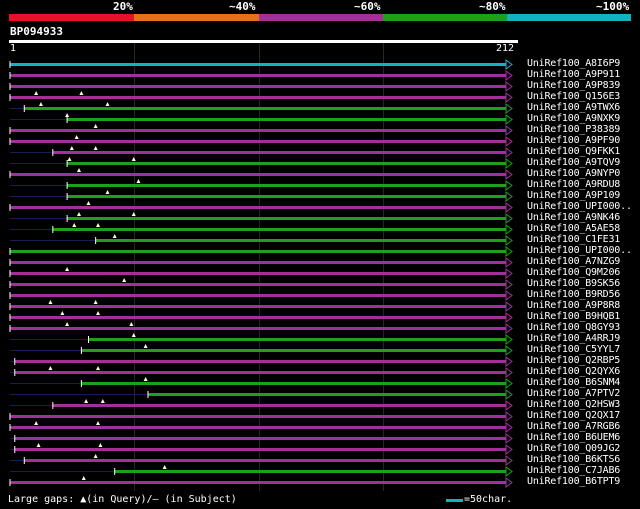 This screenshot has width=640, height=509. What do you see at coordinates (573, 415) in the screenshot?
I see `hit-label: UniRef100_Q2QX17` at bounding box center [573, 415].